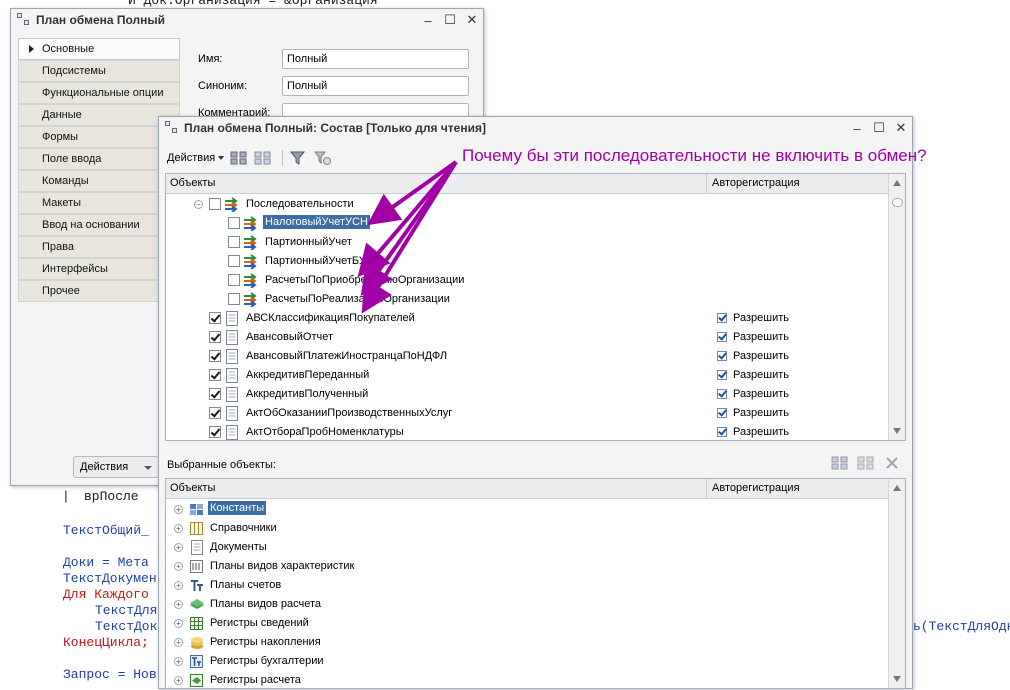 Image resolution: width=1010 pixels, height=690 pixels. What do you see at coordinates (526, 375) in the screenshot?
I see `tree-row-document: АккредитивПереданный Разрешить` at bounding box center [526, 375].